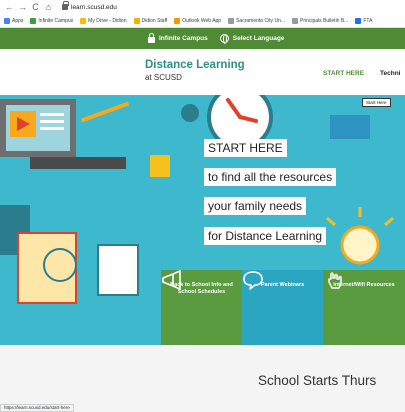 This screenshot has height=412, width=405. I want to click on url-field: learn.scusd.edu, so click(94, 7).